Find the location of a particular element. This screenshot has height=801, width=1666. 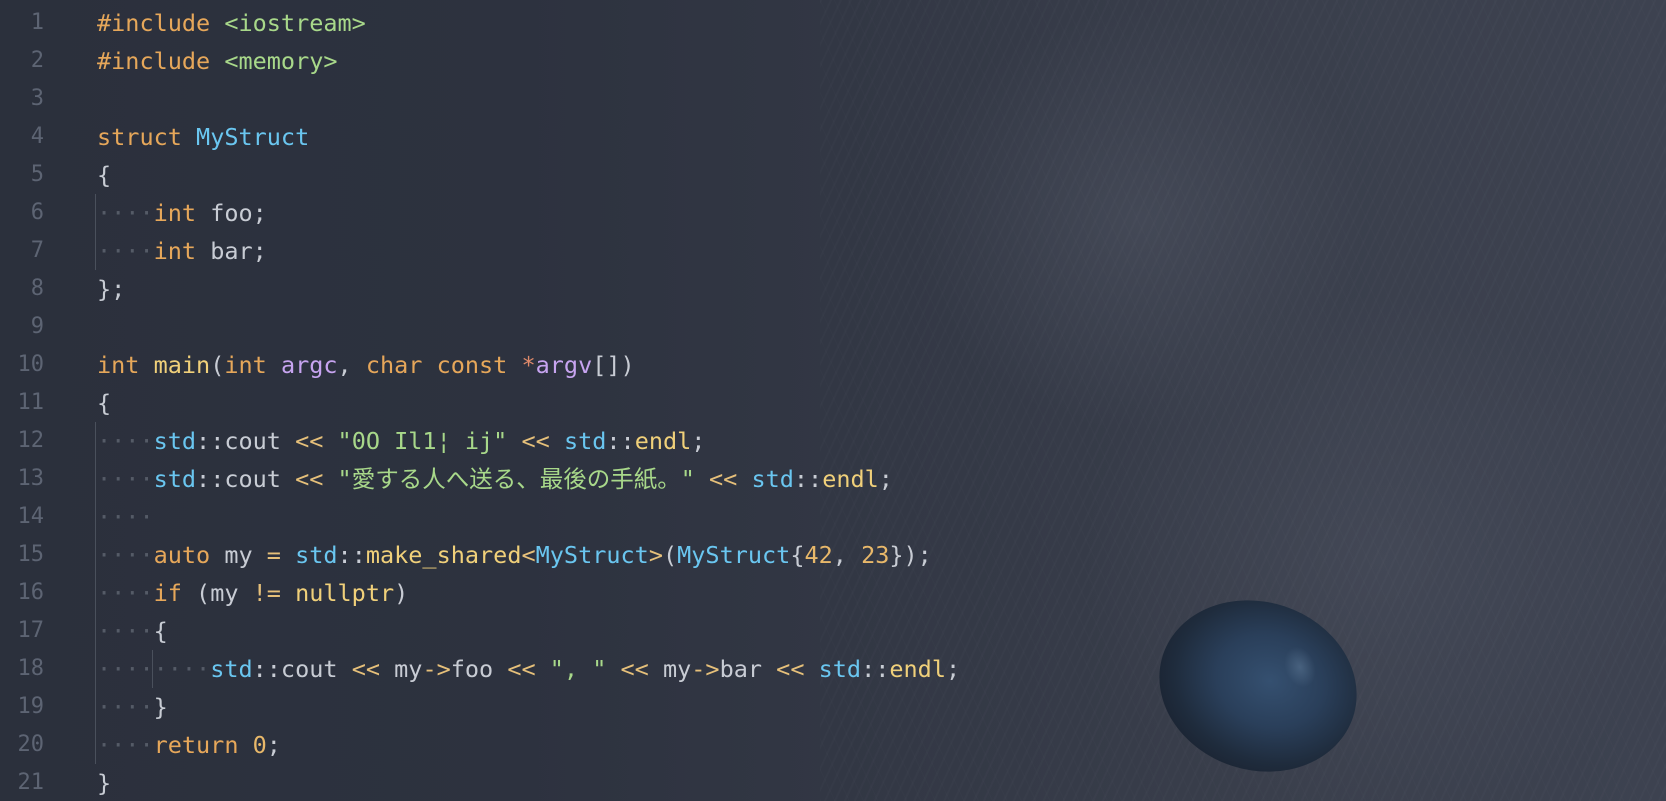

code-token: <iostream> is located at coordinates (295, 23).